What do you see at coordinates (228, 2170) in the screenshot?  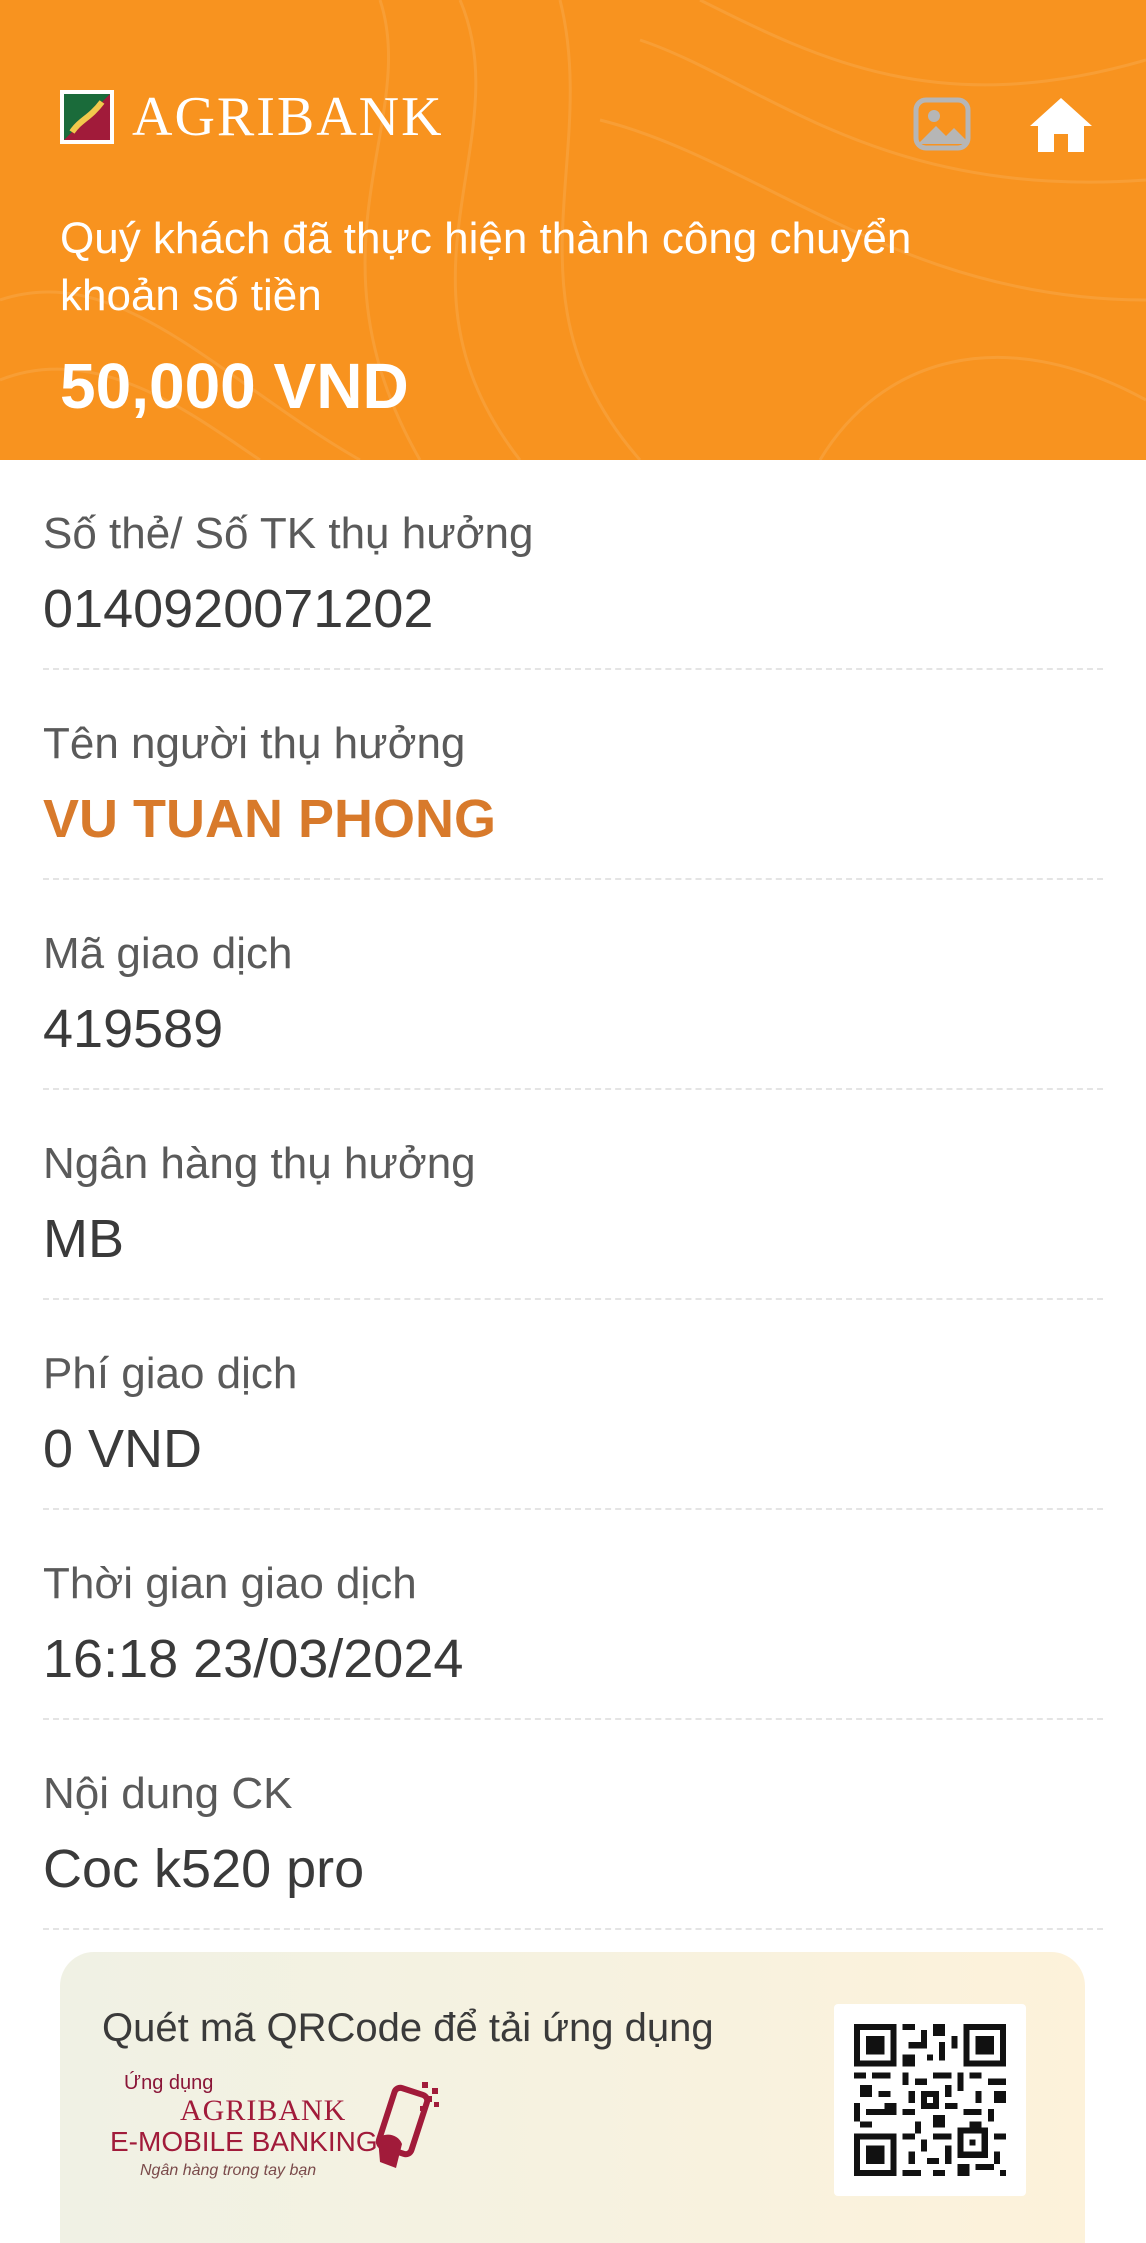 I see `app-slogan: Ngân hàng trong tay bạn` at bounding box center [228, 2170].